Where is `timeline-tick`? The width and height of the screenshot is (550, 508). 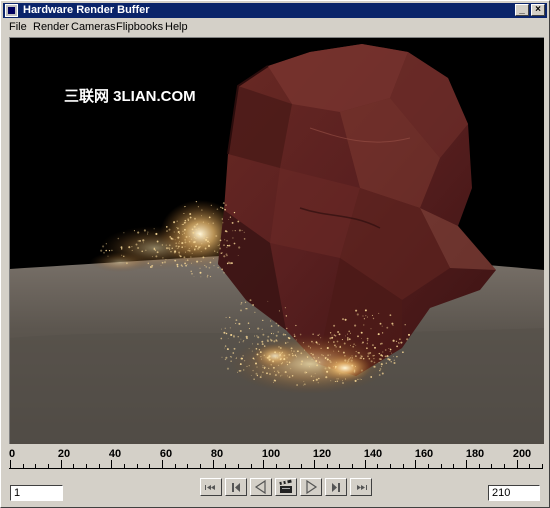
timeline-tick is located at coordinates (416, 464).